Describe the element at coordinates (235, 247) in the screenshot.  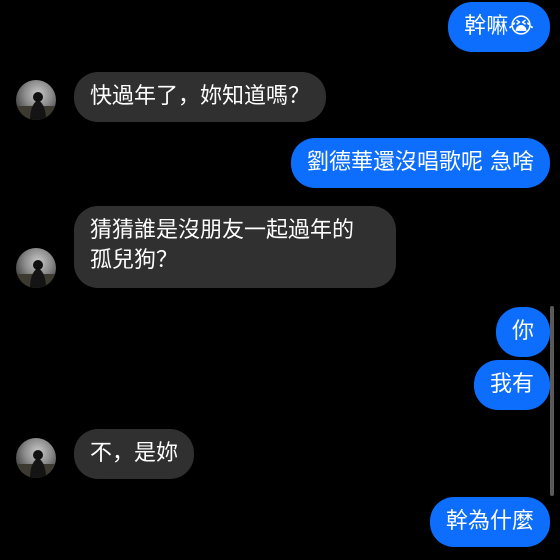
I see `incoming-message-bubble: 猜猜誰是沒朋友一起過年的 孤兒狗？` at that location.